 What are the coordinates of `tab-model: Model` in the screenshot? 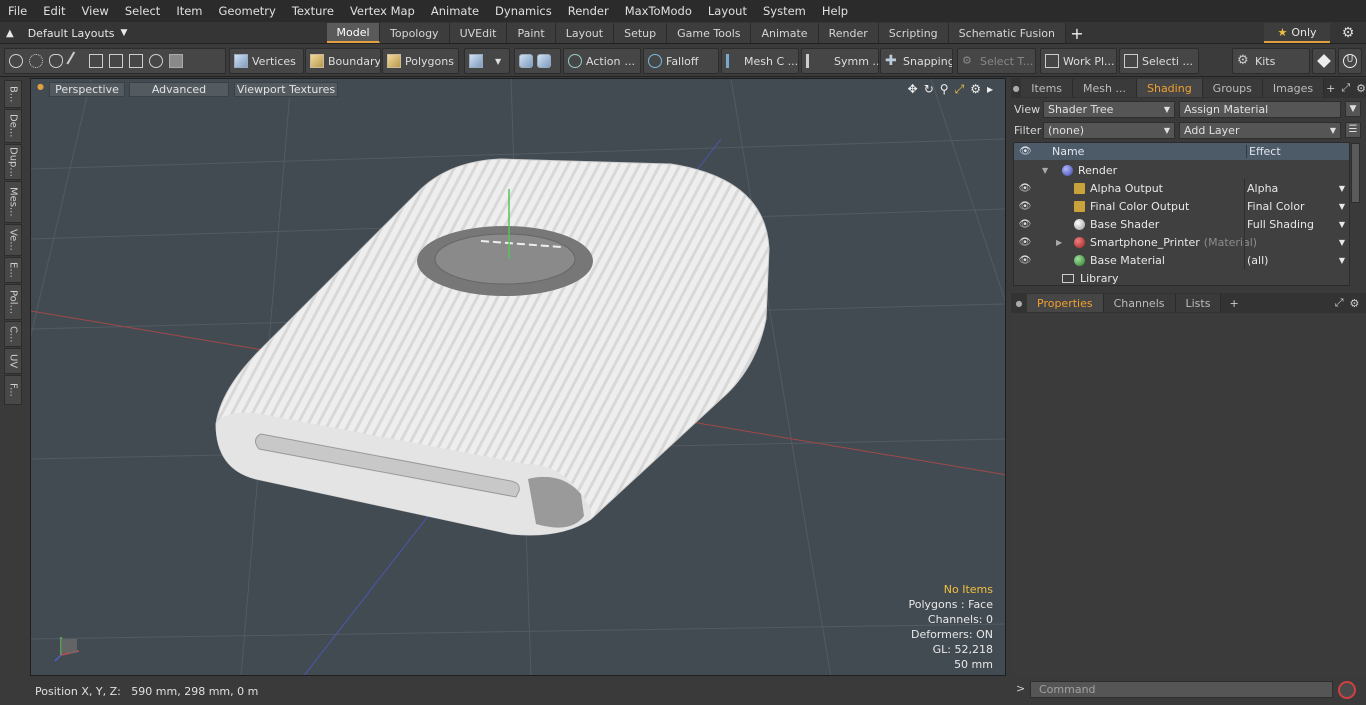 It's located at (353, 33).